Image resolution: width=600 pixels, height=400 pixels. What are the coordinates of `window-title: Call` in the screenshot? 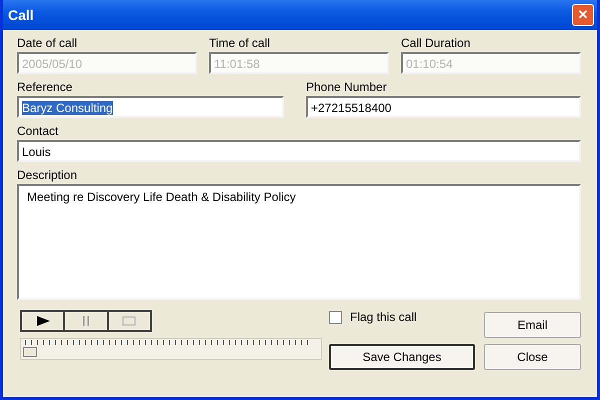 It's located at (21, 15).